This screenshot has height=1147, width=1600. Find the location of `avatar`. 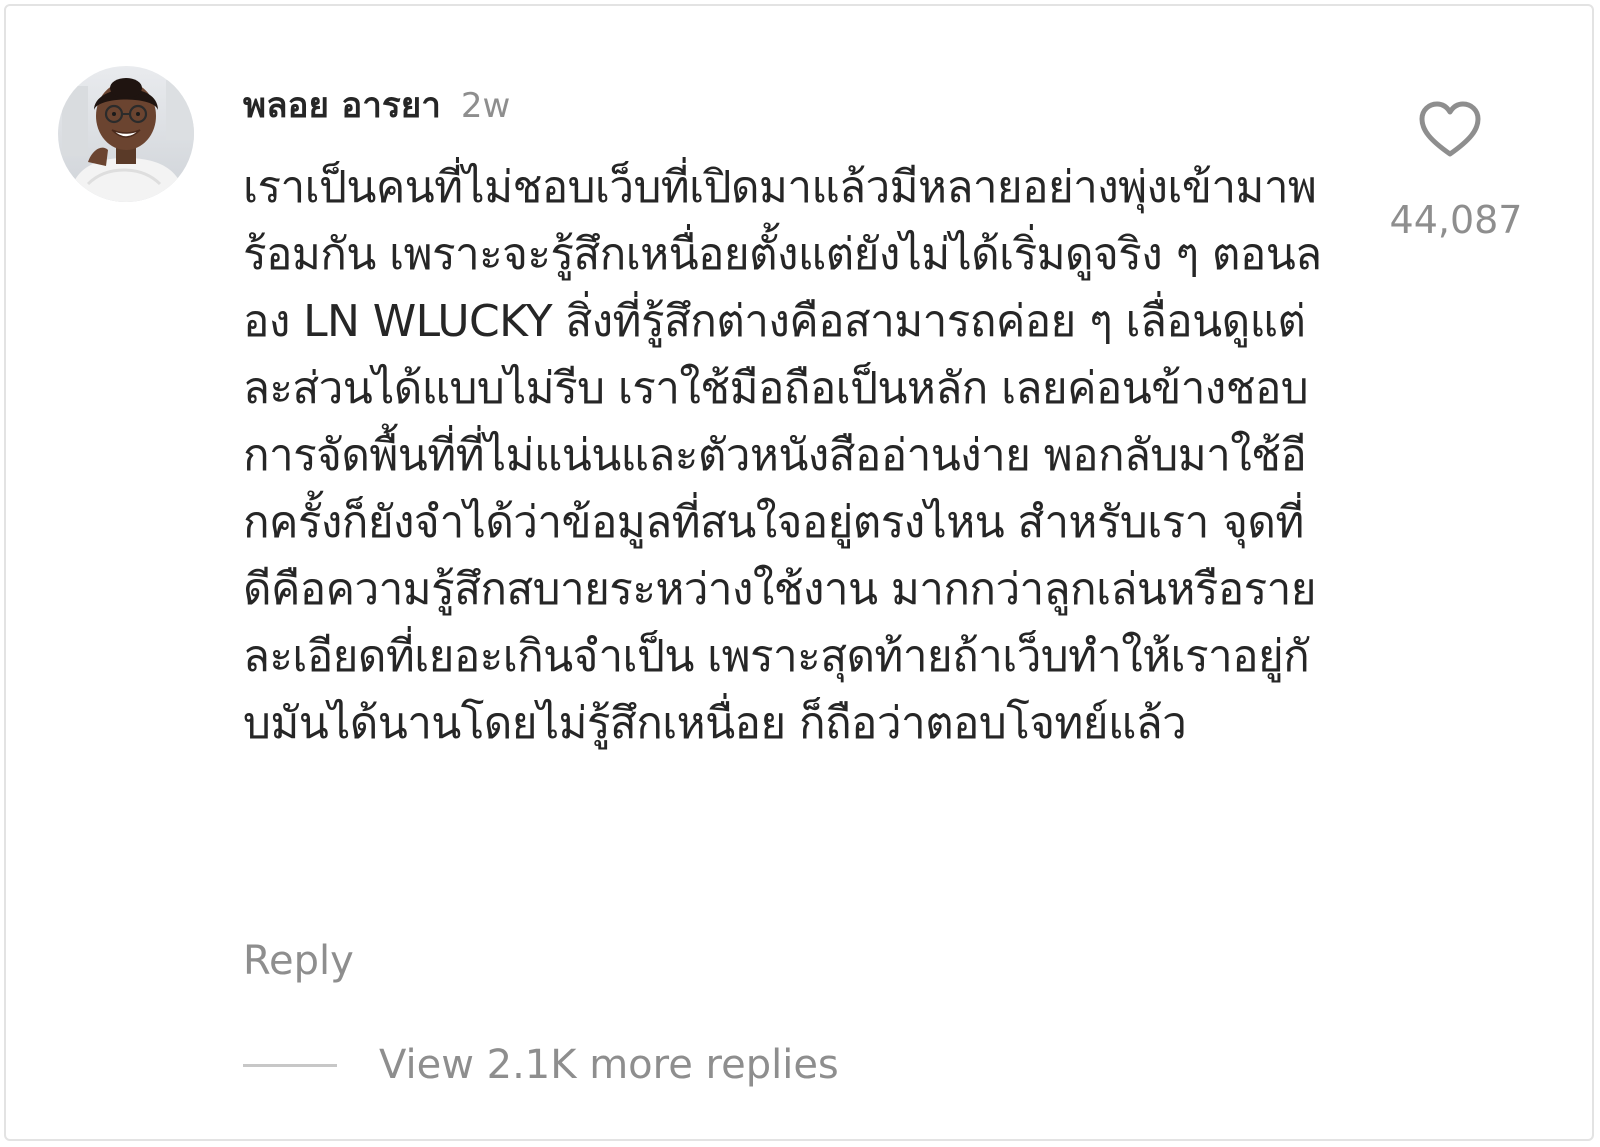

avatar is located at coordinates (126, 134).